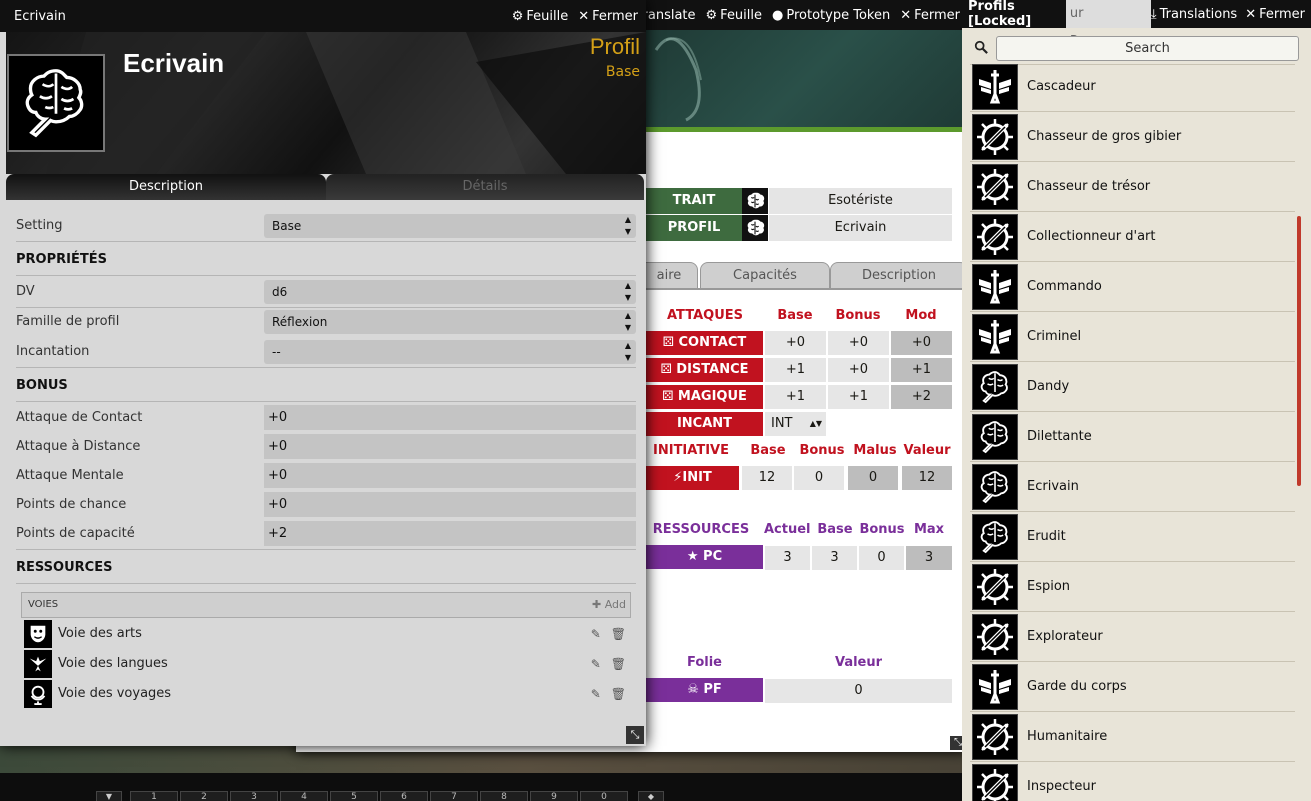 This screenshot has height=801, width=1311. Describe the element at coordinates (100, 634) in the screenshot. I see `voie-name: Voie des arts` at that location.